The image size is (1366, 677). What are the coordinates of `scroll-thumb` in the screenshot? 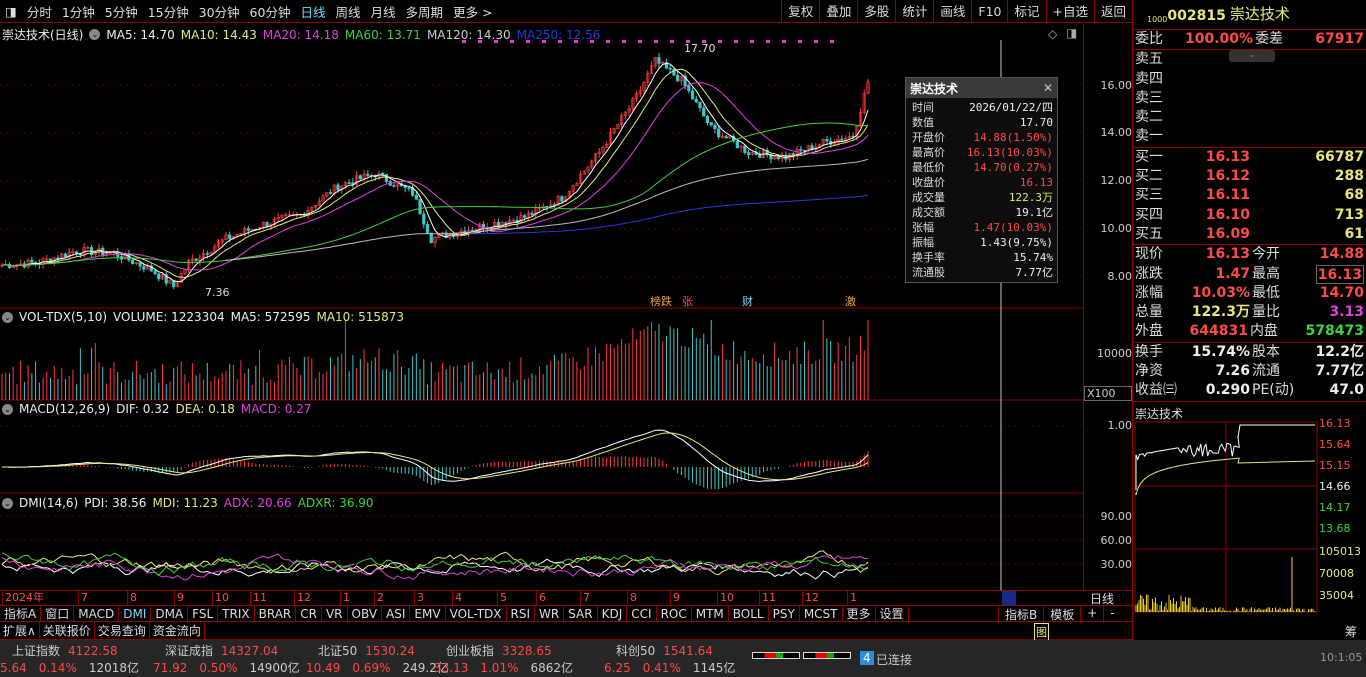 It's located at (1009, 598).